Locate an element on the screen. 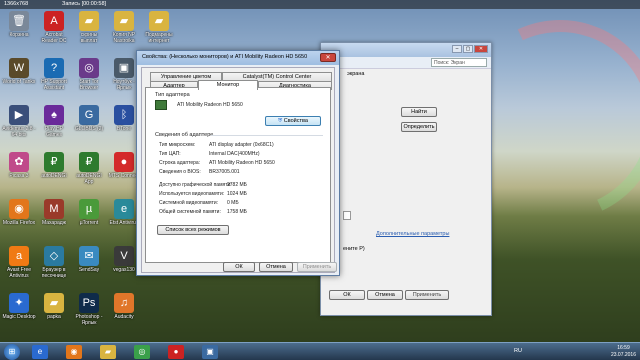  desktop-icon-label: Avidemux 2.8 - 64 bits is located at coordinates (19, 132).